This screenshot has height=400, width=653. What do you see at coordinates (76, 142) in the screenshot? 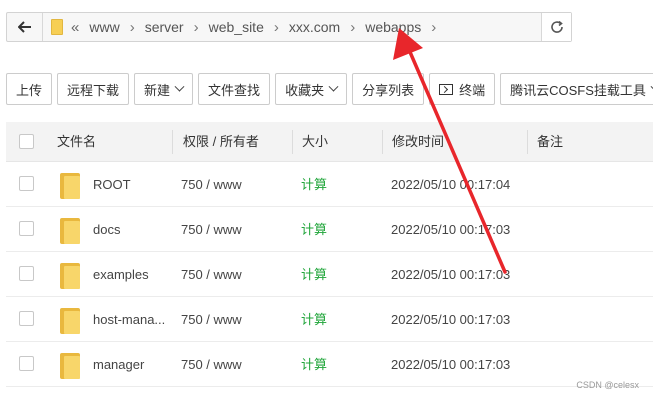
I see `column-header-name: 文件名` at bounding box center [76, 142].